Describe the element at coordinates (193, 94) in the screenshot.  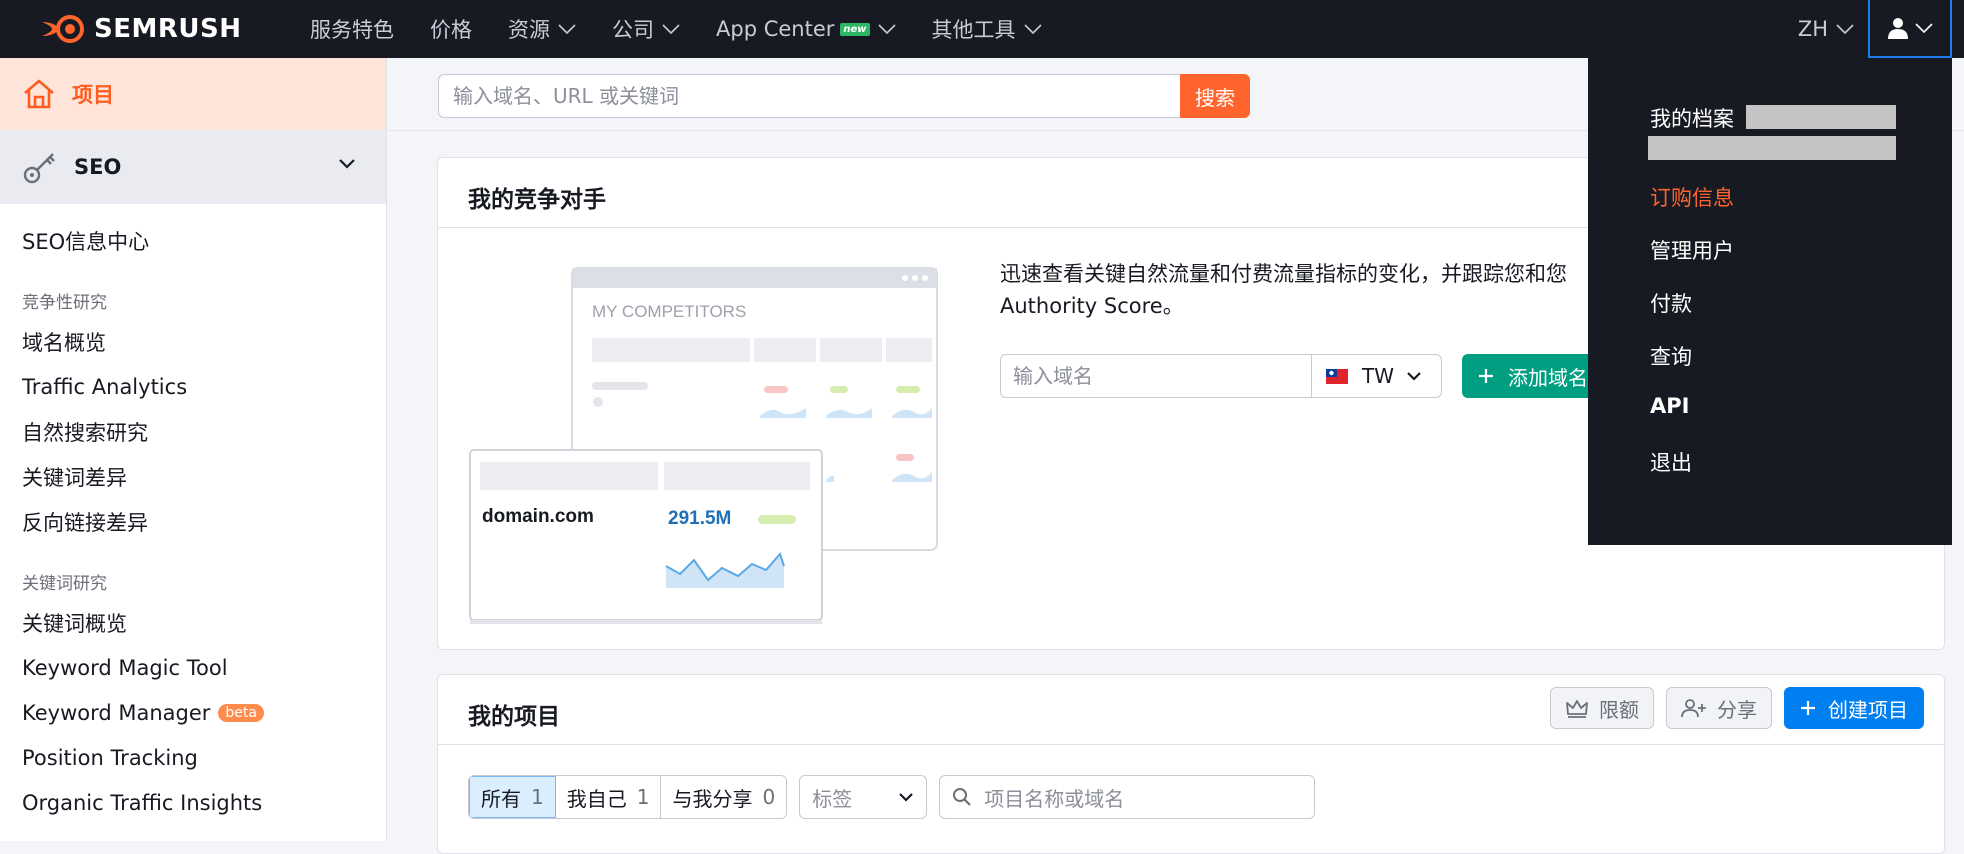
I see `sidebar-item-projects: 项目` at that location.